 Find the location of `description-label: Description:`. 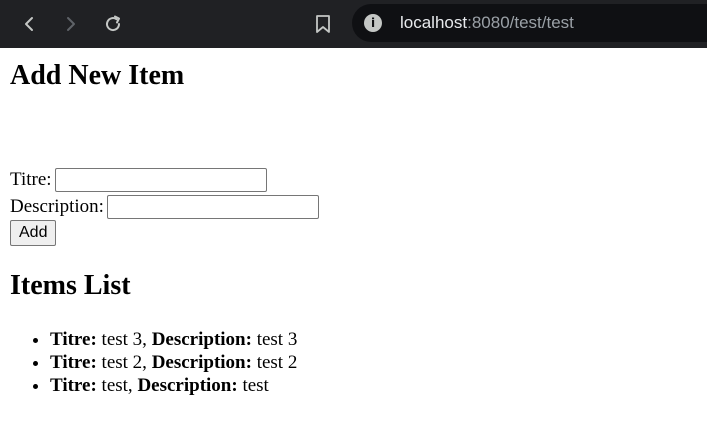

description-label: Description: is located at coordinates (57, 206).